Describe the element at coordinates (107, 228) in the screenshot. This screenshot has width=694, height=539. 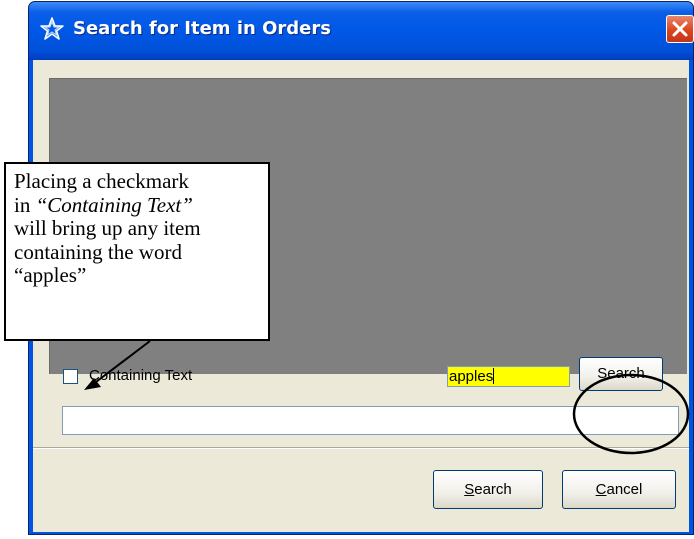
I see `callout-line-3: will bring up any item` at that location.